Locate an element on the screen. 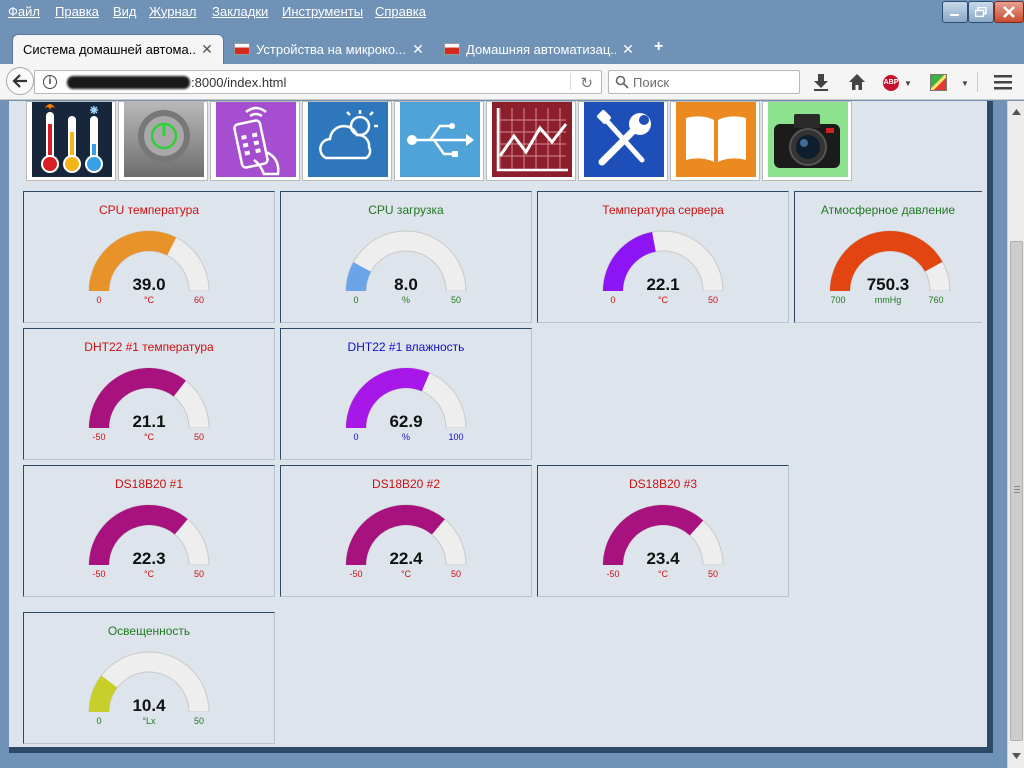 The width and height of the screenshot is (1024, 768). power-button-icon is located at coordinates (164, 139).